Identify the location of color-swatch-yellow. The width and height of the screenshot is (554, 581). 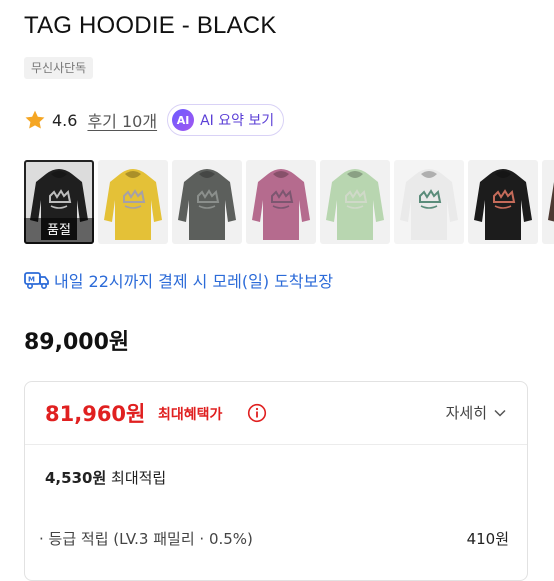
(133, 202).